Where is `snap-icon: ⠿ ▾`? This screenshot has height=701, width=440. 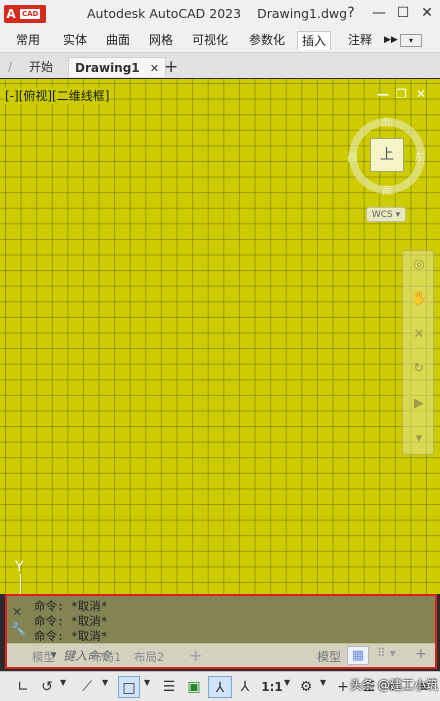
snap-icon: ⠿ ▾ is located at coordinates (386, 653).